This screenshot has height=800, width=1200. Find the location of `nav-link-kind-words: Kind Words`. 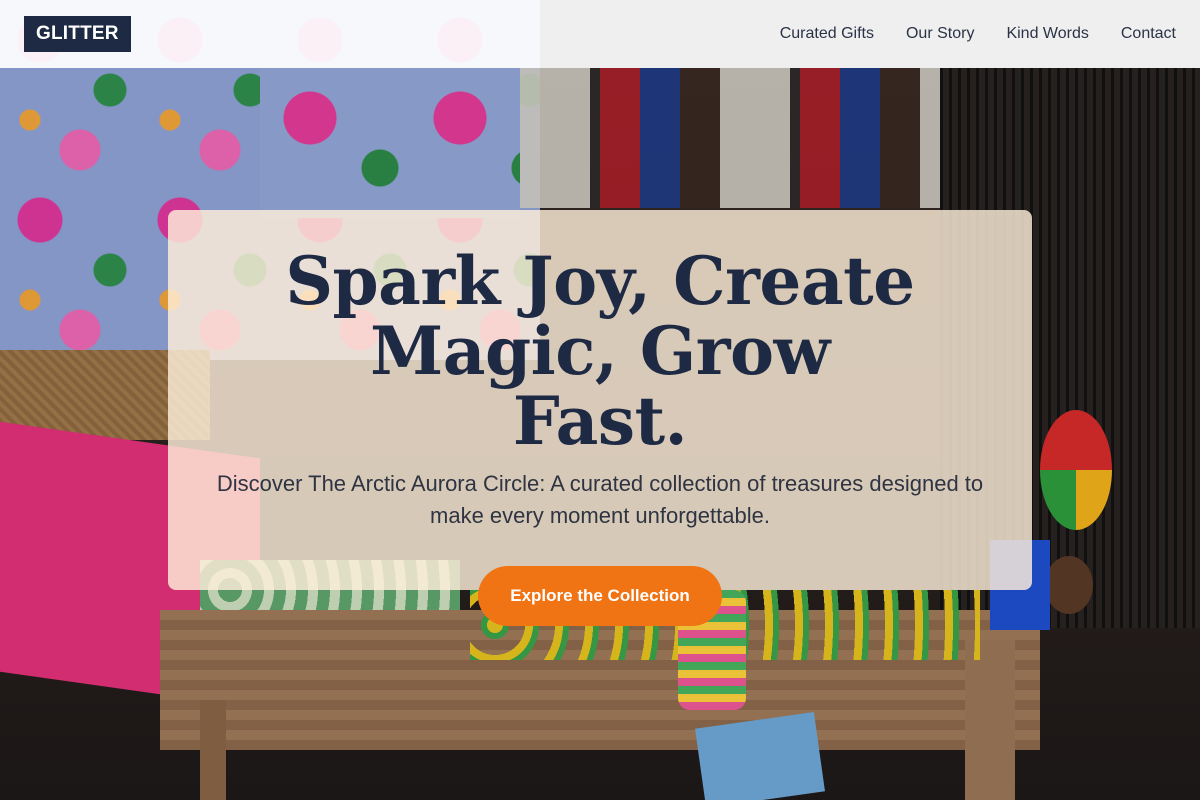

nav-link-kind-words: Kind Words is located at coordinates (1047, 34).